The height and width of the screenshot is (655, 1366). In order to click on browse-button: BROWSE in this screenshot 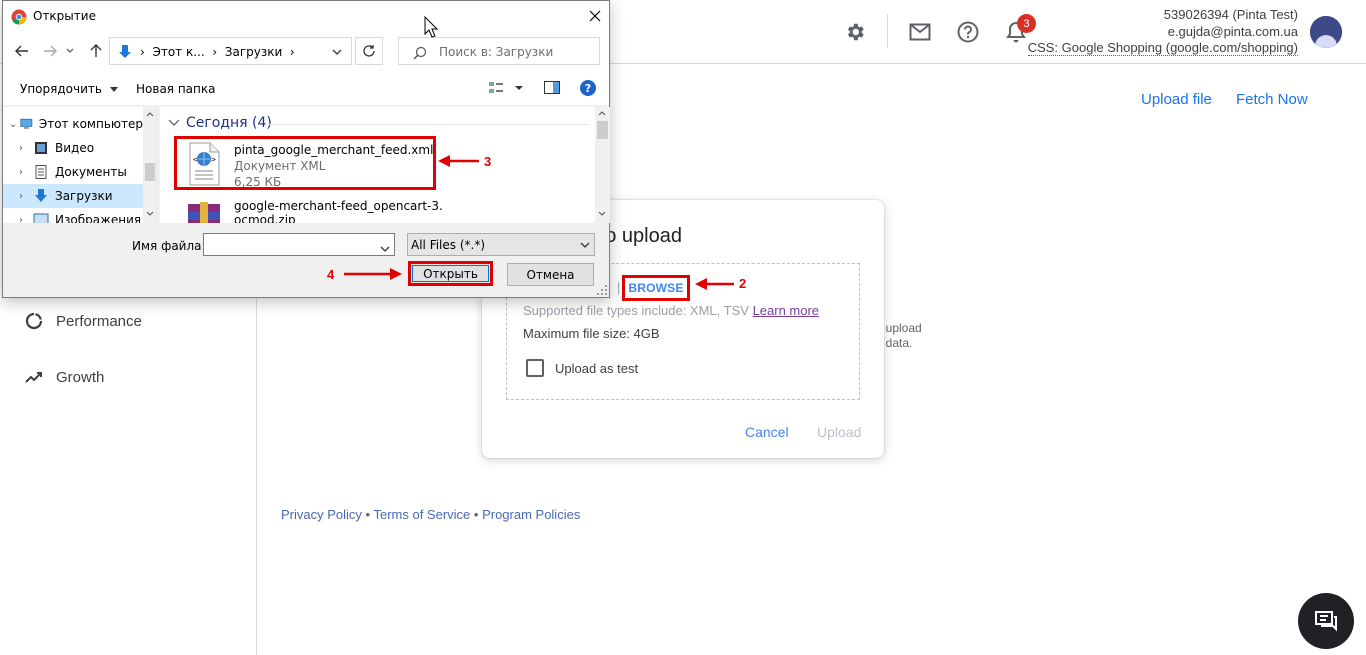, I will do `click(656, 288)`.